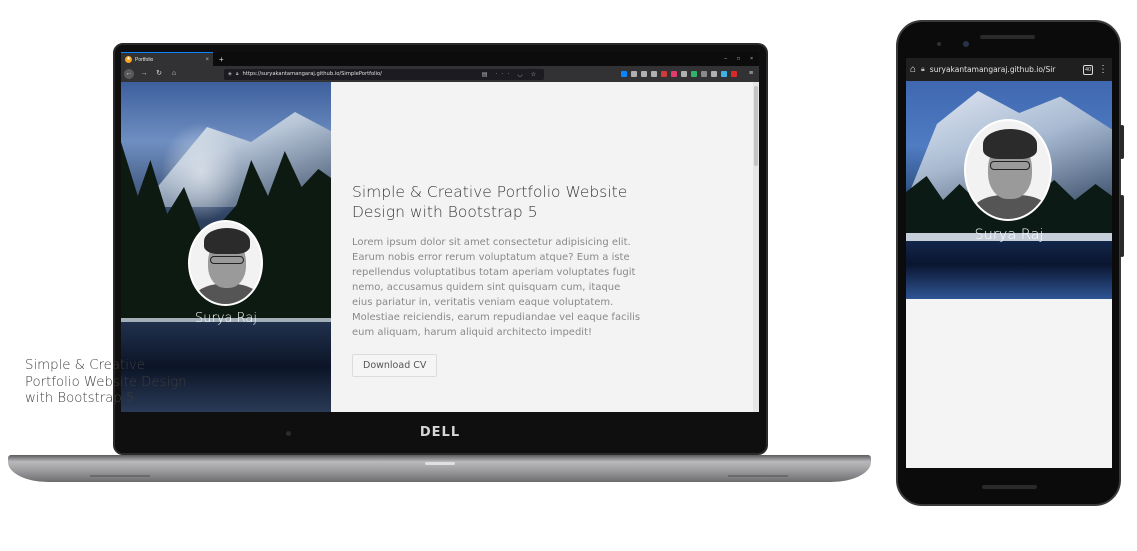 This screenshot has height=551, width=1137. I want to click on mobile-menu-icon: ⋮, so click(1103, 69).